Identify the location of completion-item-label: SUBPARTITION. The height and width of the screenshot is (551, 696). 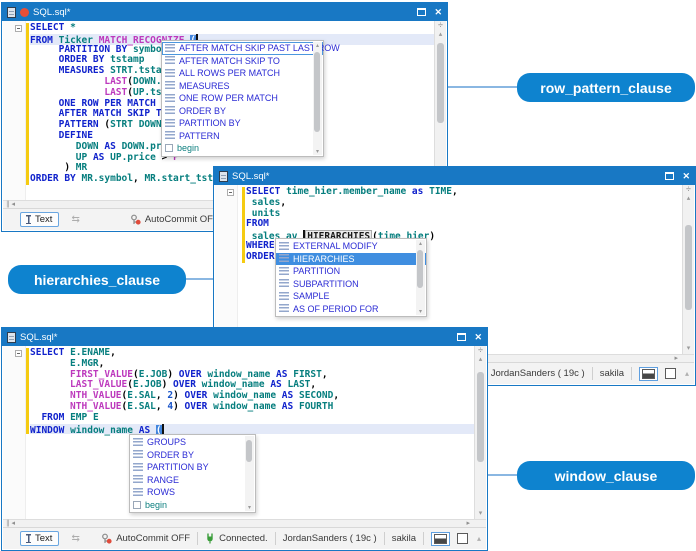
(326, 283).